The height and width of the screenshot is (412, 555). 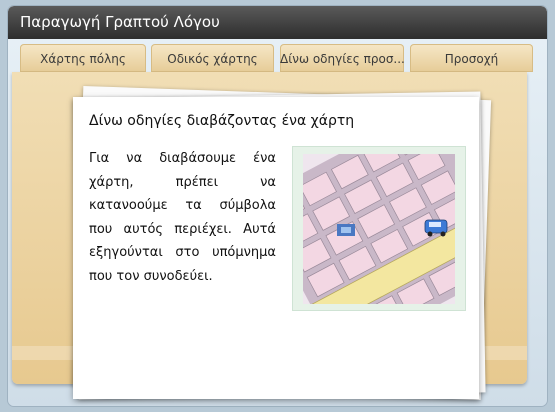 I want to click on window-title: Παραγωγή Γραπτού Λόγου, so click(x=120, y=22).